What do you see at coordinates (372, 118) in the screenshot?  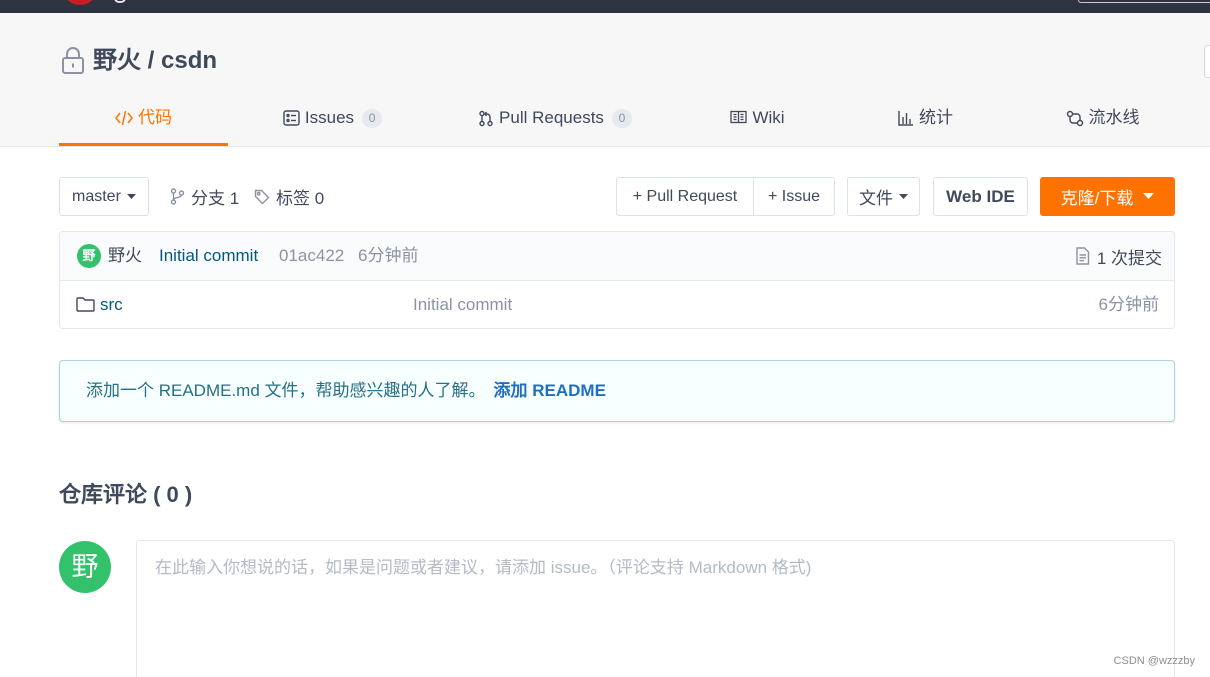 I see `issues-count-badge: 0` at bounding box center [372, 118].